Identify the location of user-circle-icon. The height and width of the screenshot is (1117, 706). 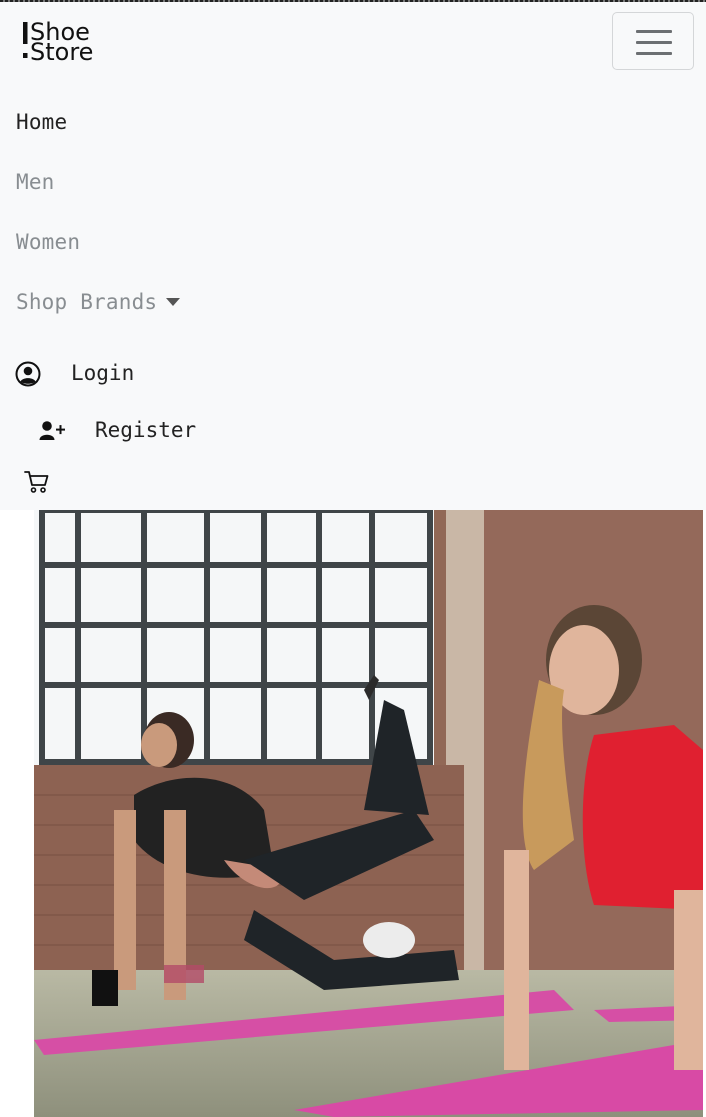
(28, 376).